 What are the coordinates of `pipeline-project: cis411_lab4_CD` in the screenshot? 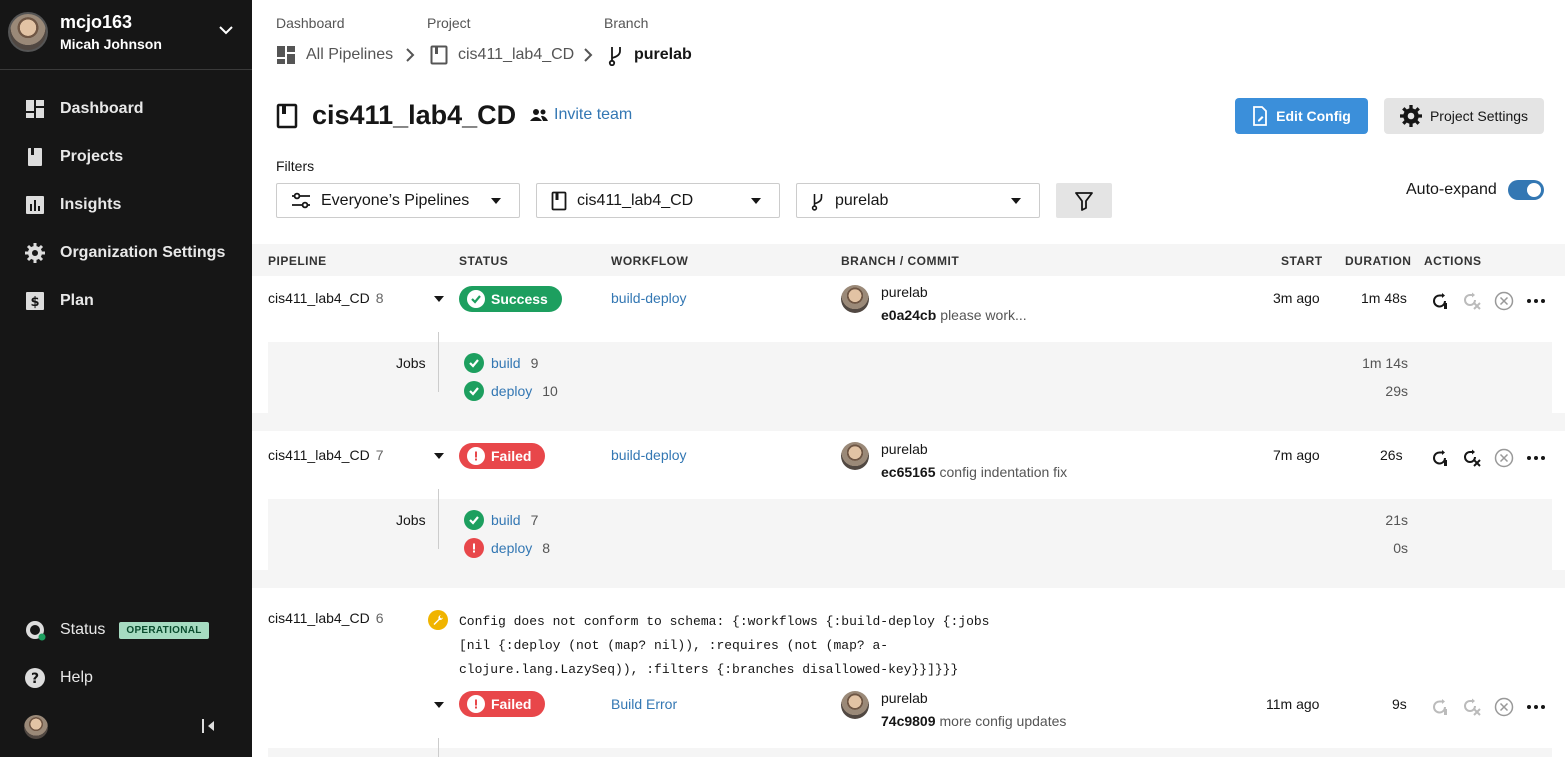 It's located at (319, 298).